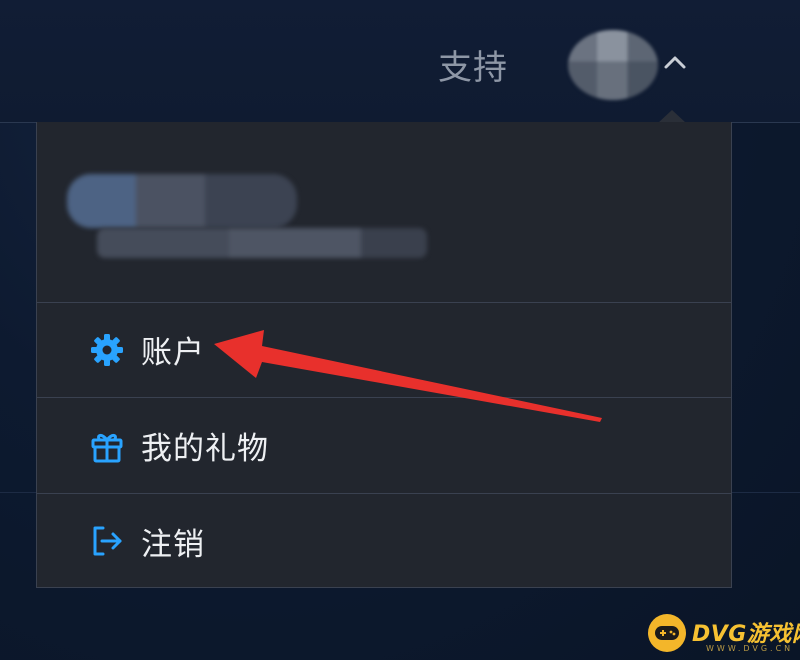  I want to click on watermark: DVG游戏网 WWW.DVG.CN, so click(724, 634).